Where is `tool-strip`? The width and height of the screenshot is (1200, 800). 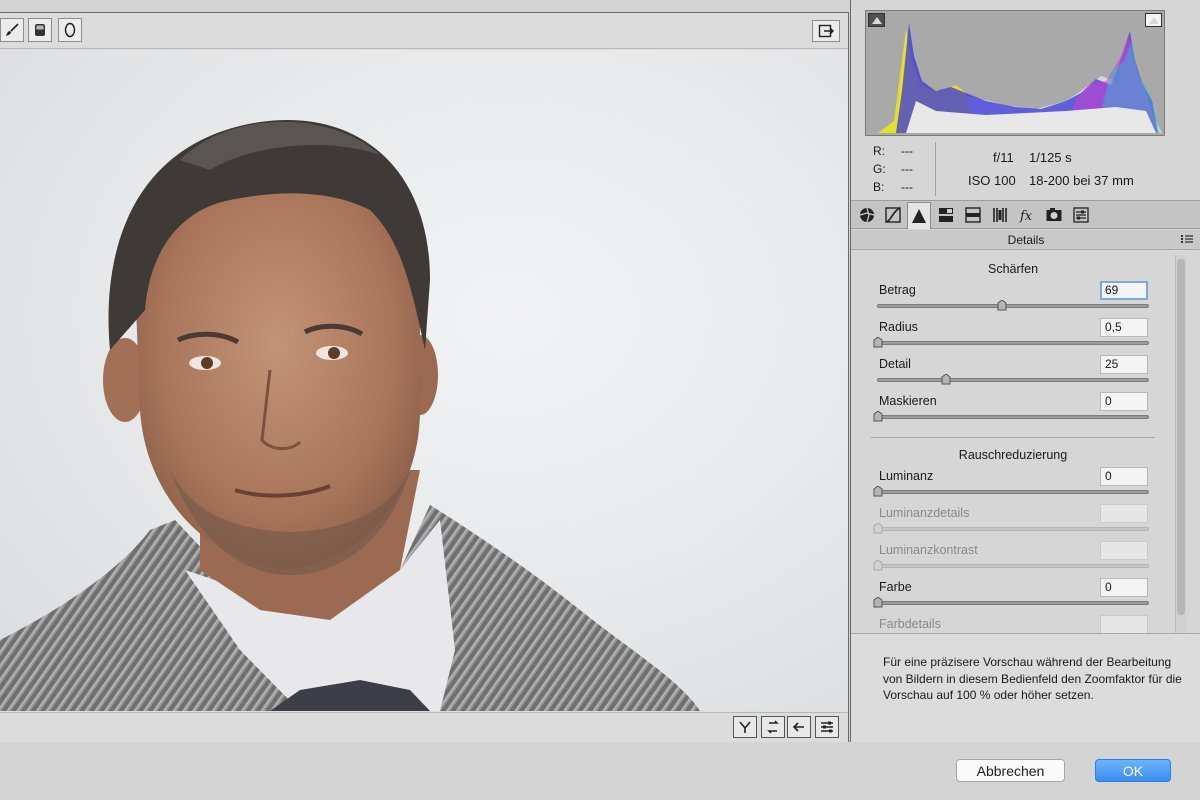 tool-strip is located at coordinates (424, 31).